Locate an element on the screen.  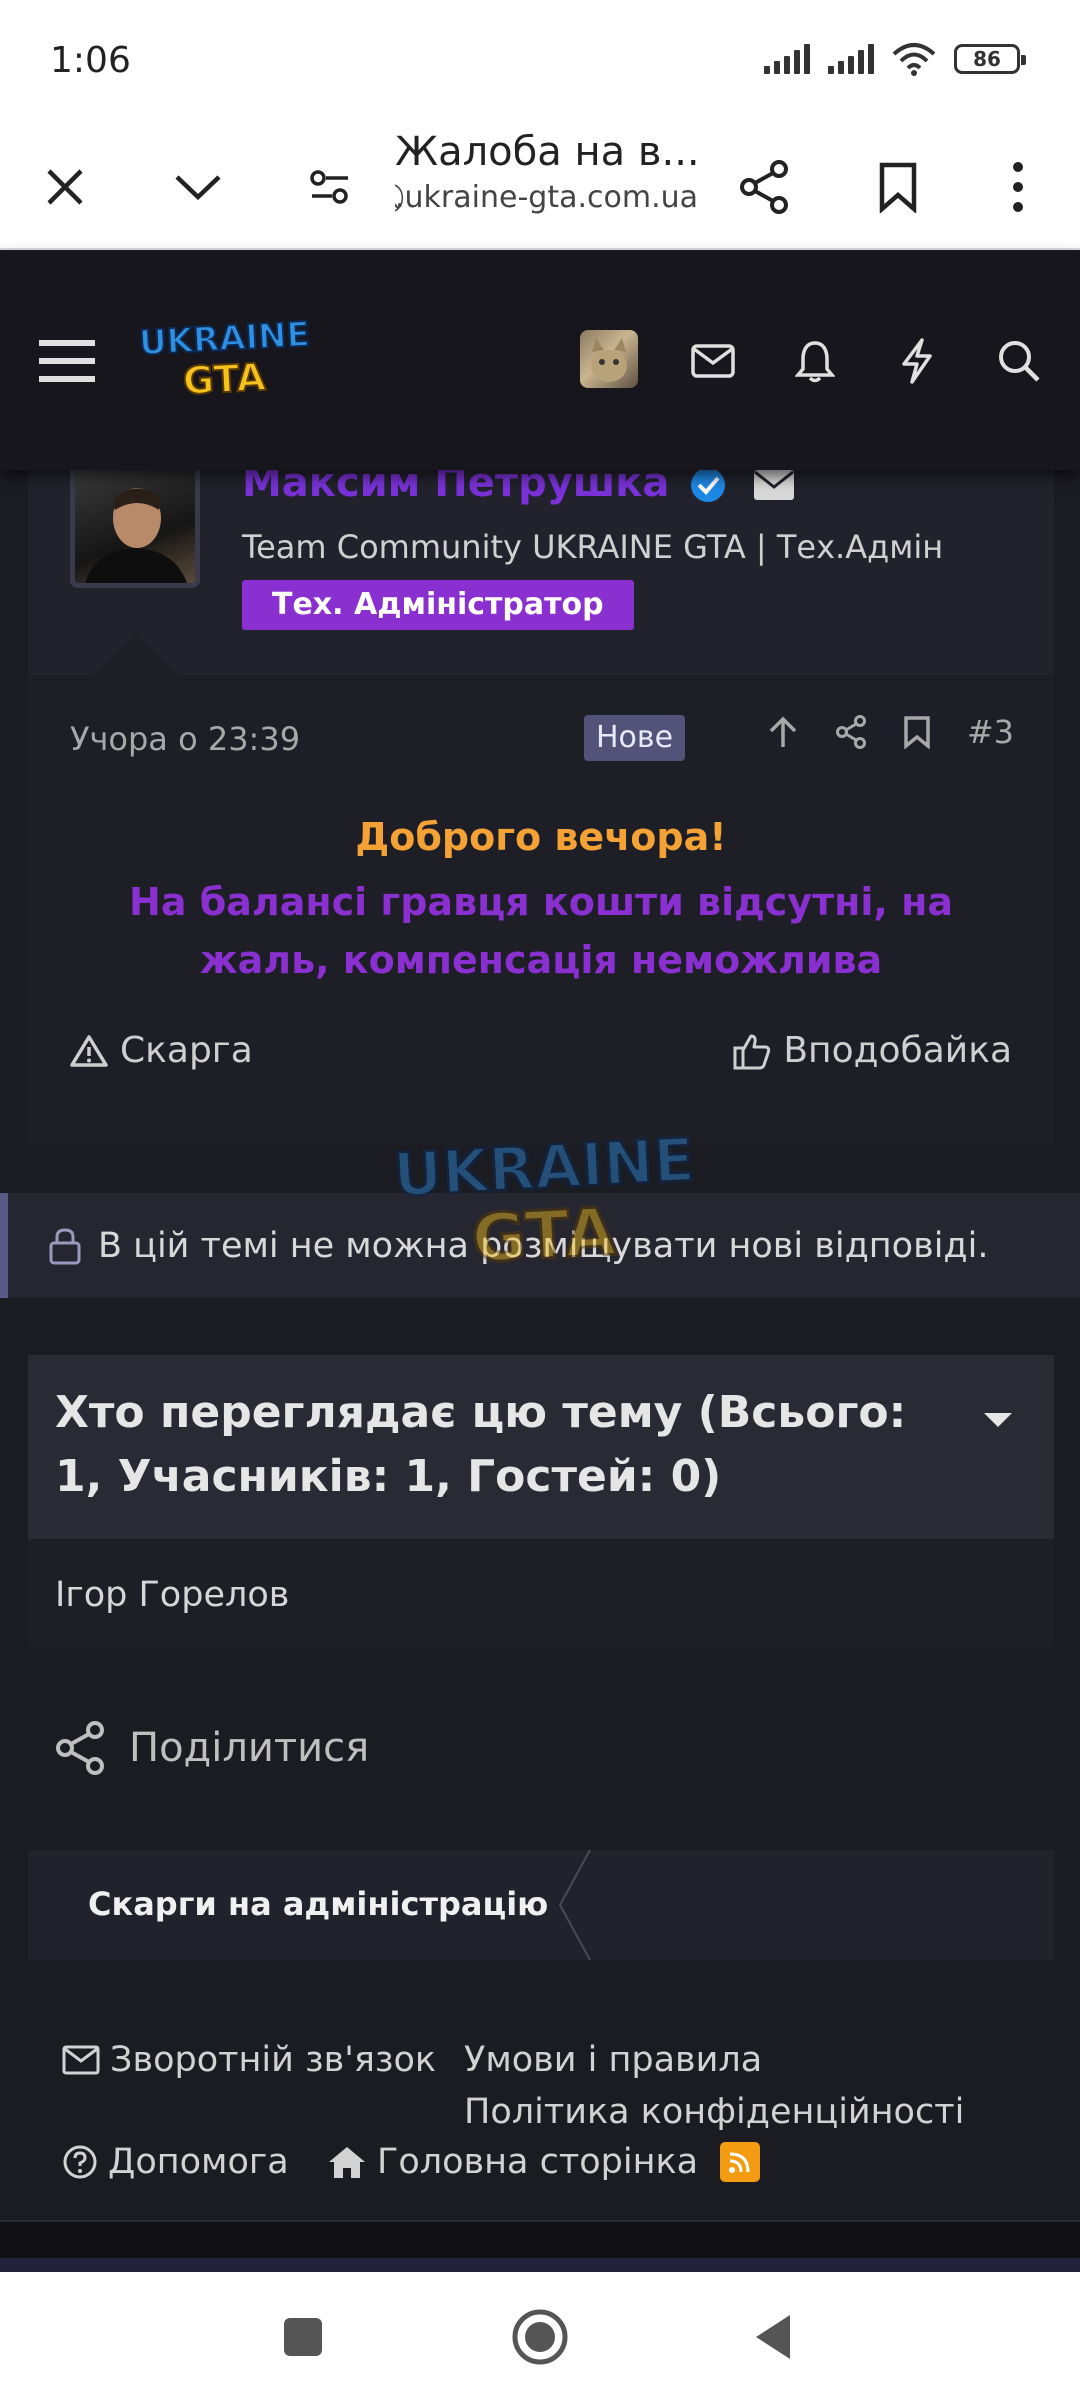
share-button: Поділитися is located at coordinates (212, 1748).